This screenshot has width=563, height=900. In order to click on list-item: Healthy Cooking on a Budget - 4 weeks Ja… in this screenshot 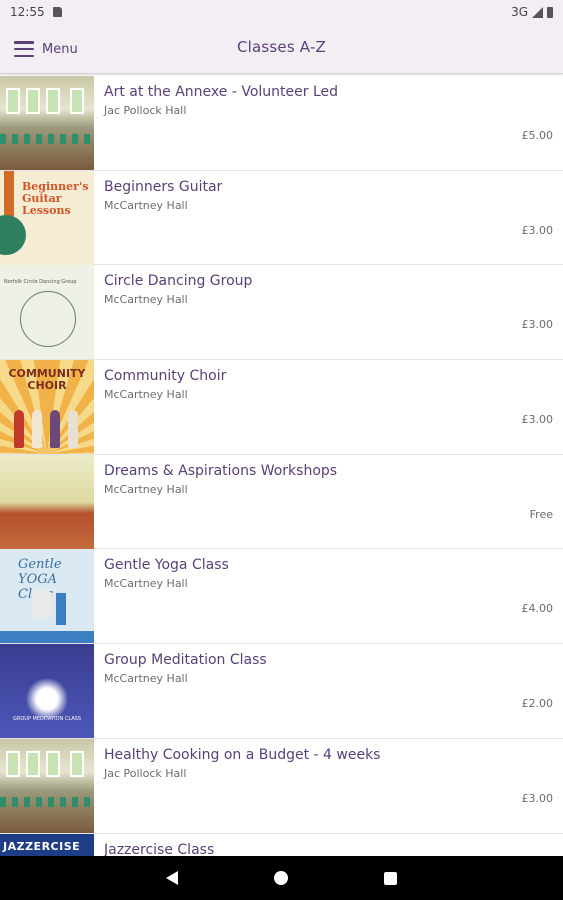, I will do `click(281, 786)`.